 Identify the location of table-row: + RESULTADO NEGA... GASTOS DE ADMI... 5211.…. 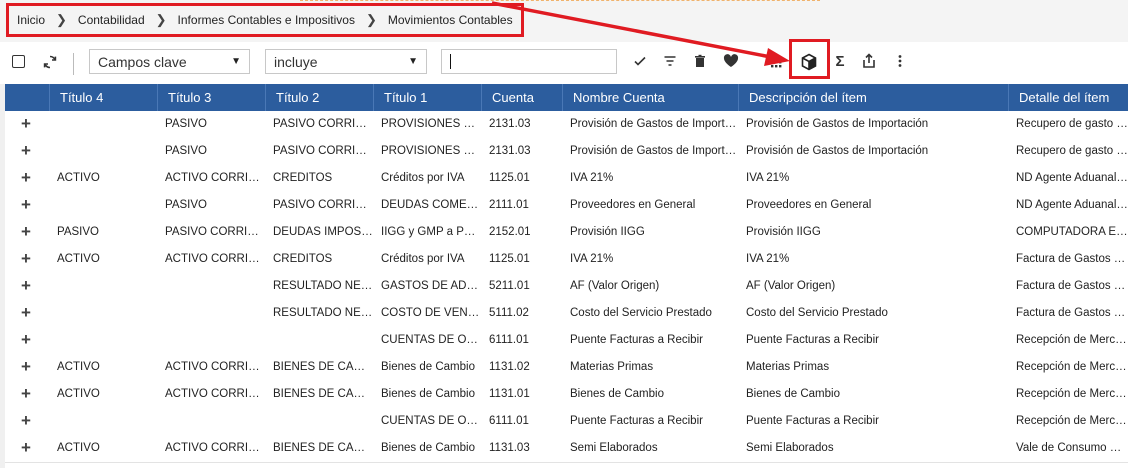
(566, 287).